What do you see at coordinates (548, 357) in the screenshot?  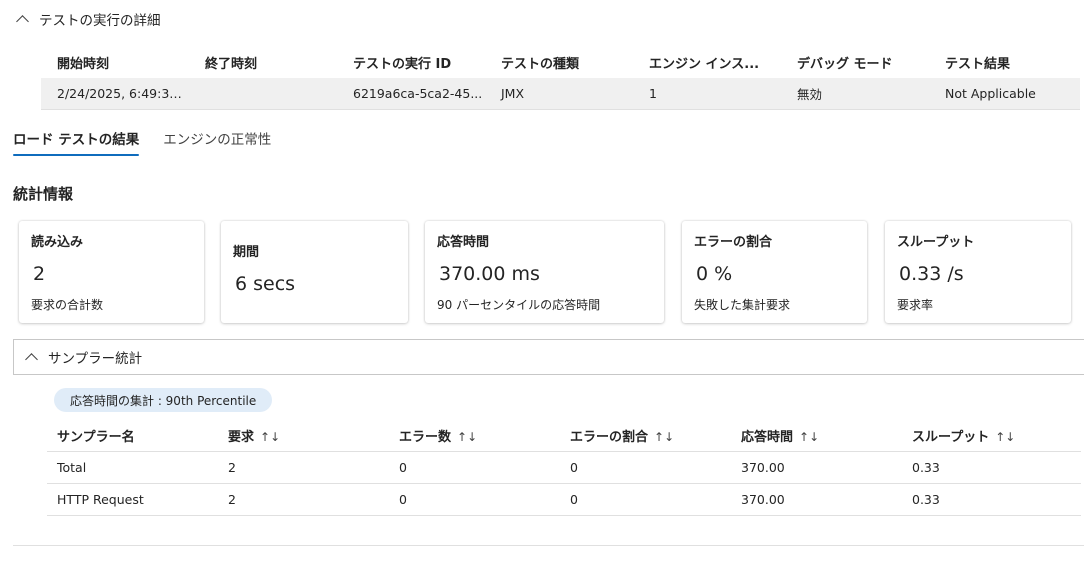 I see `sampler-stats-toggle: サンプラー統計` at bounding box center [548, 357].